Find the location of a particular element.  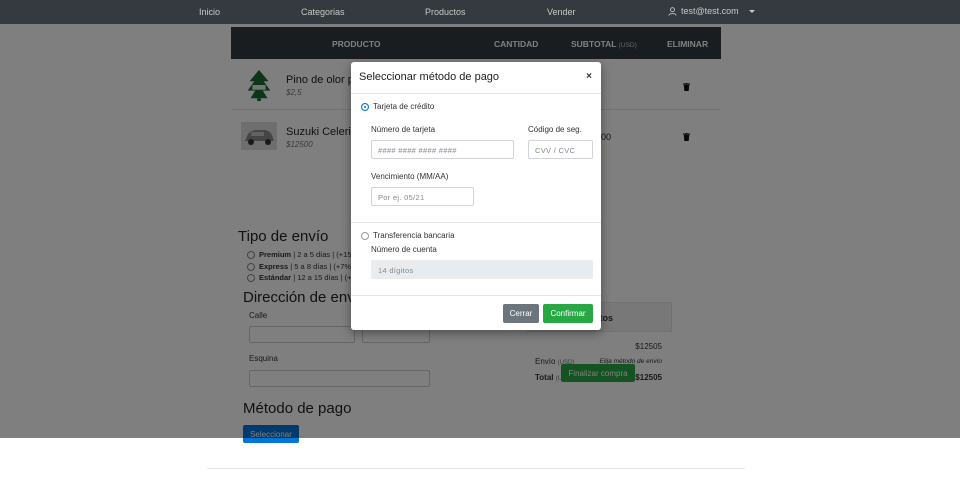

credit-card-label: Tarjeta de crédito is located at coordinates (404, 106).